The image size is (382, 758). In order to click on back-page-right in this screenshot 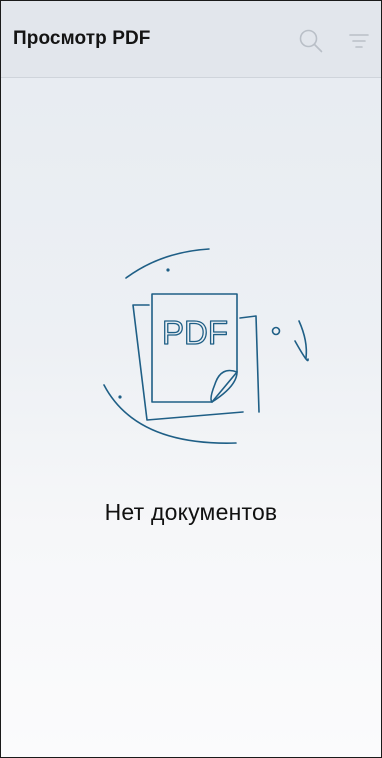, I will do `click(249, 364)`.